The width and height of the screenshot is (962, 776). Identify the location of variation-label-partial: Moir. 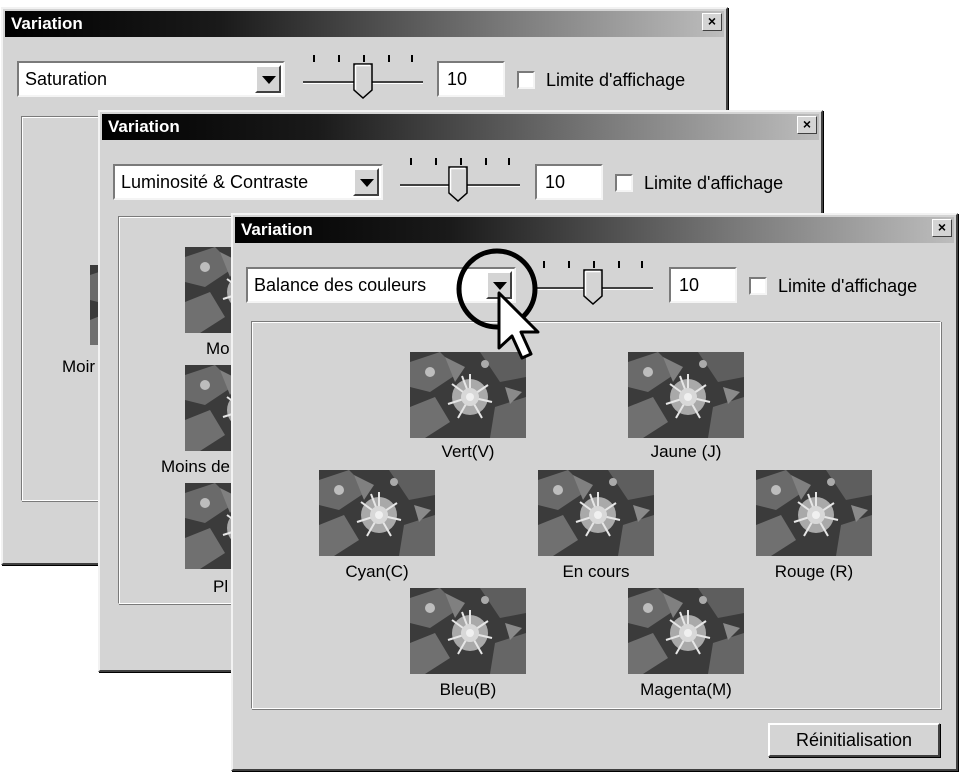
(79, 366).